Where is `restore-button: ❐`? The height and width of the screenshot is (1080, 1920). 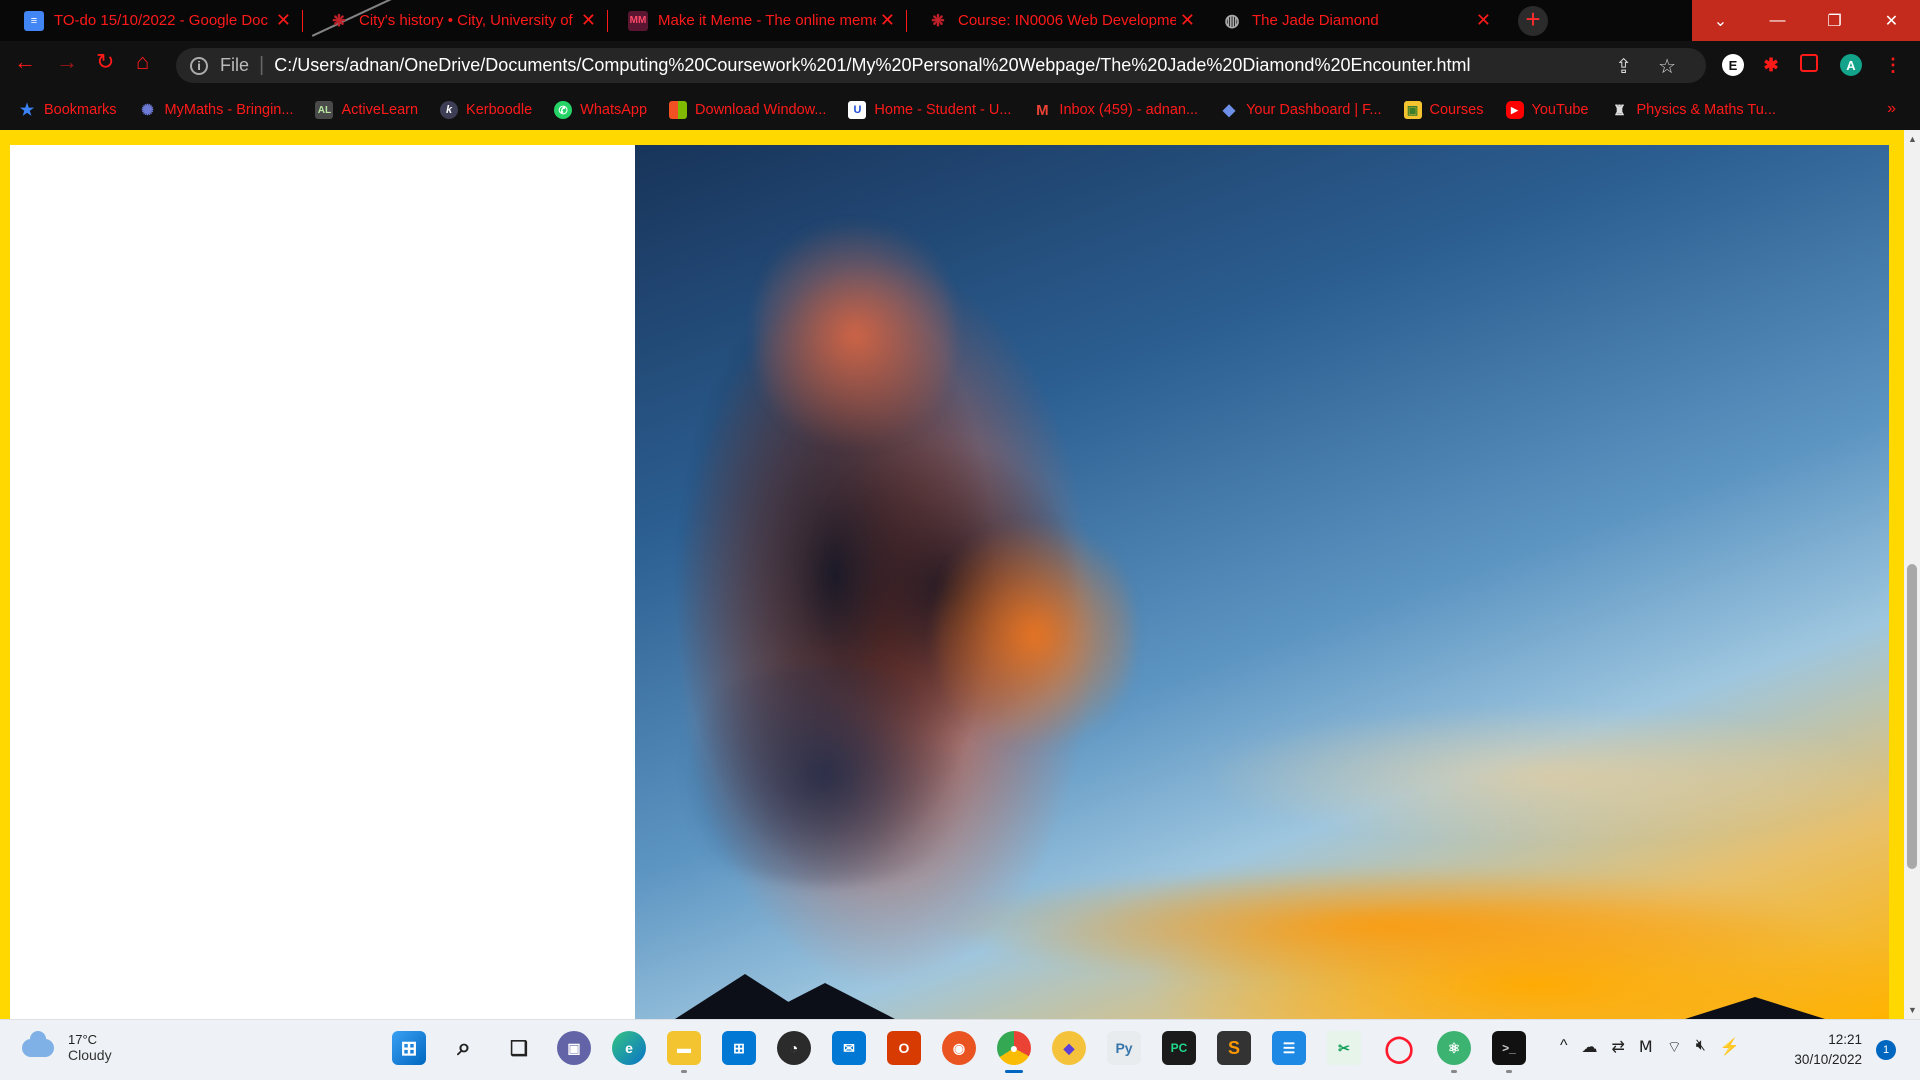 restore-button: ❐ is located at coordinates (1834, 20).